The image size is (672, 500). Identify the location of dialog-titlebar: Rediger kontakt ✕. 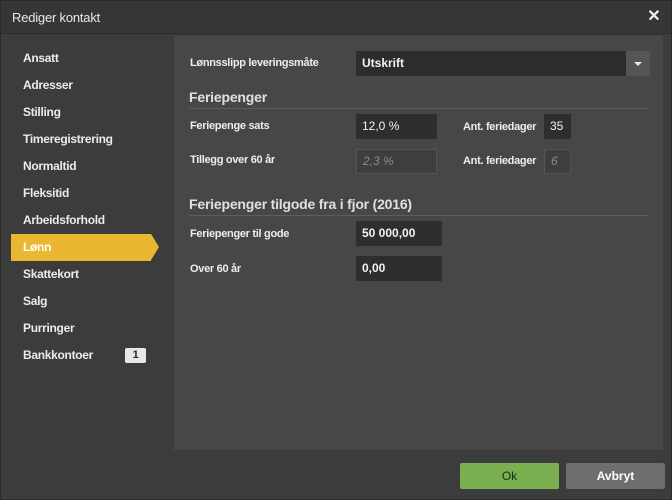
(336, 17).